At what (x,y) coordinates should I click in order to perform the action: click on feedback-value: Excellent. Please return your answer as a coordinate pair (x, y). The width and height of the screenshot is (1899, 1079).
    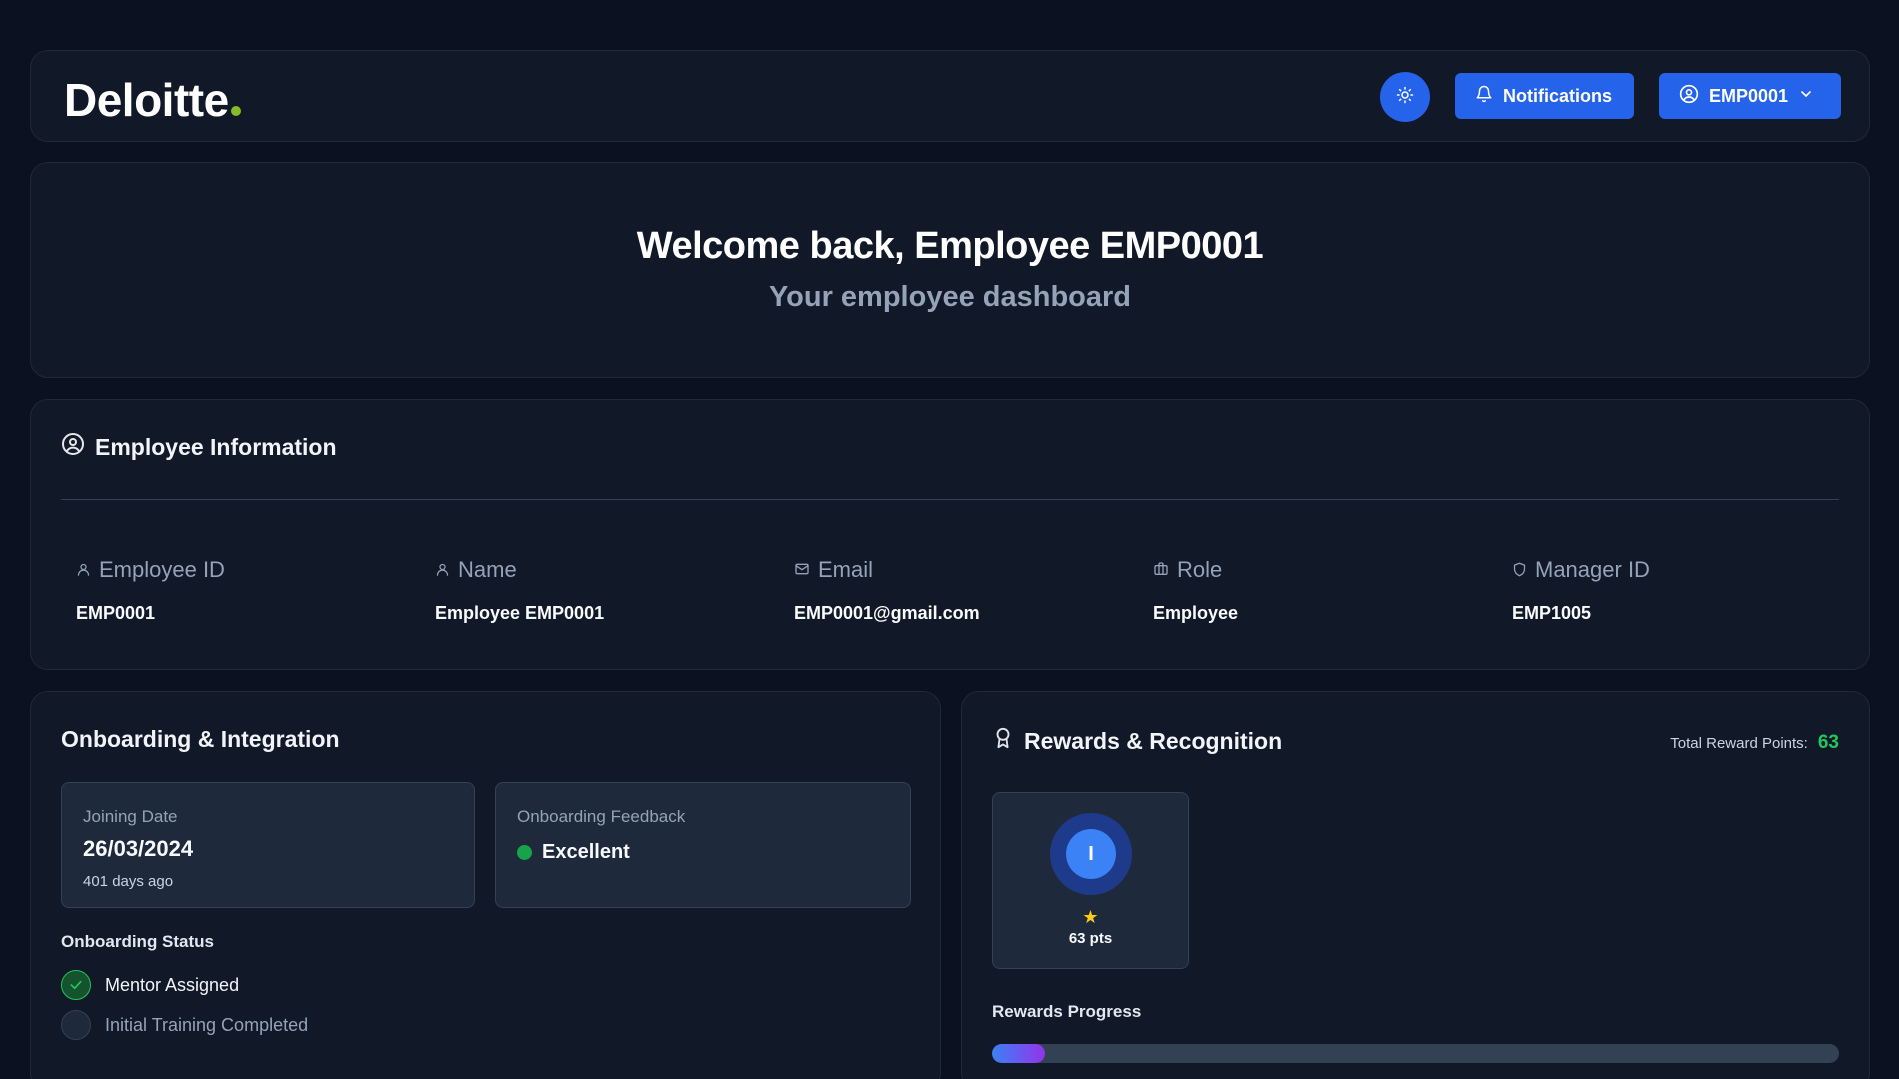
    Looking at the image, I should click on (573, 852).